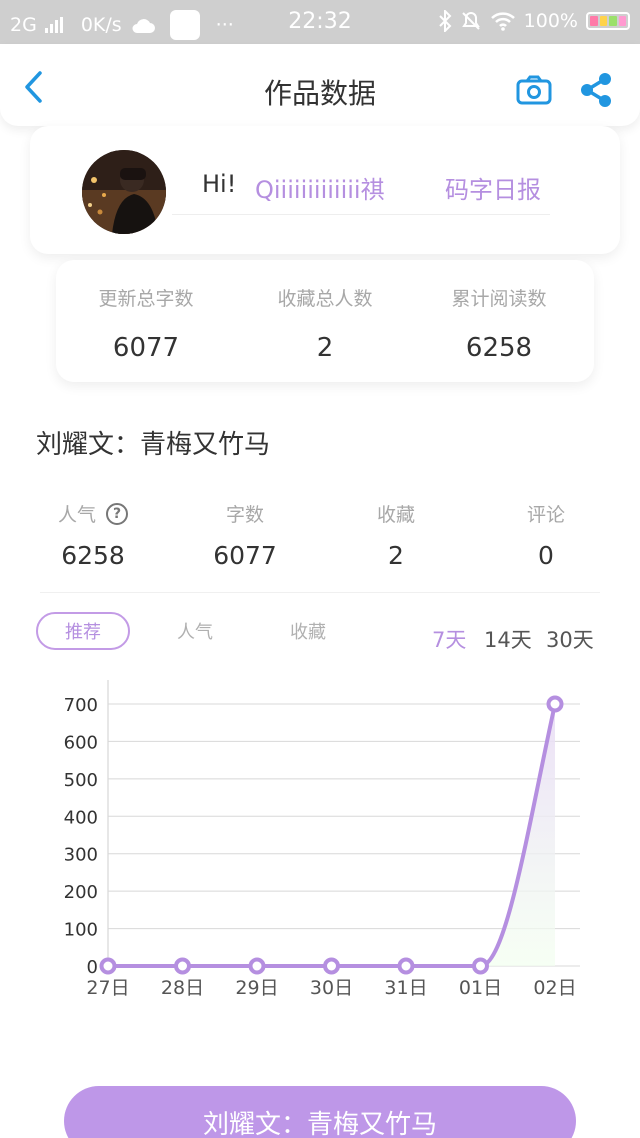 The image size is (640, 1138). What do you see at coordinates (244, 515) in the screenshot?
I see `stat-label: 字数` at bounding box center [244, 515].